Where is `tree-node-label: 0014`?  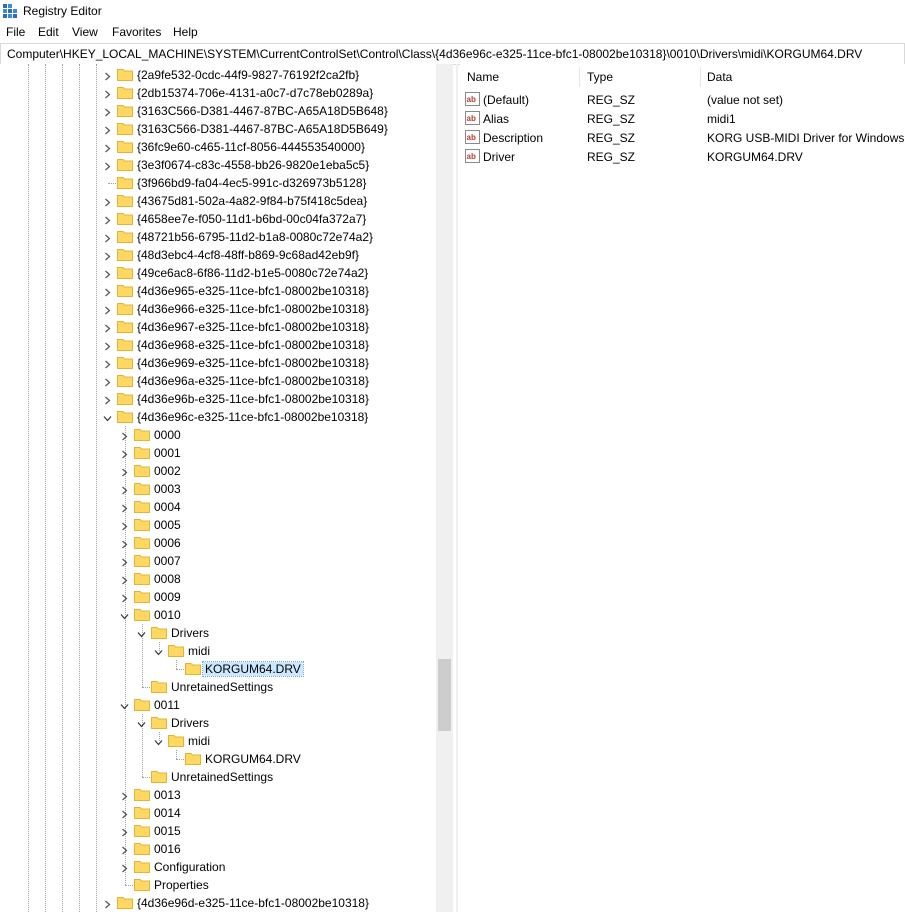 tree-node-label: 0014 is located at coordinates (167, 813).